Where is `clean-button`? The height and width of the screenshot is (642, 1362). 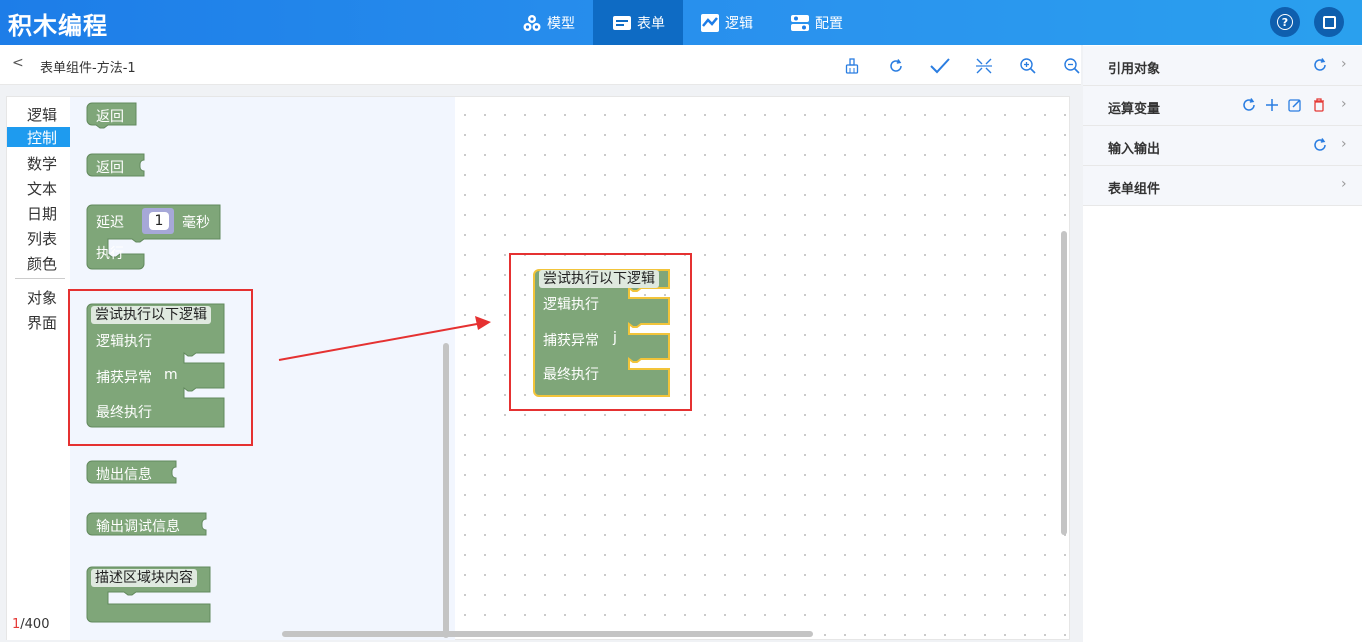
clean-button is located at coordinates (852, 66).